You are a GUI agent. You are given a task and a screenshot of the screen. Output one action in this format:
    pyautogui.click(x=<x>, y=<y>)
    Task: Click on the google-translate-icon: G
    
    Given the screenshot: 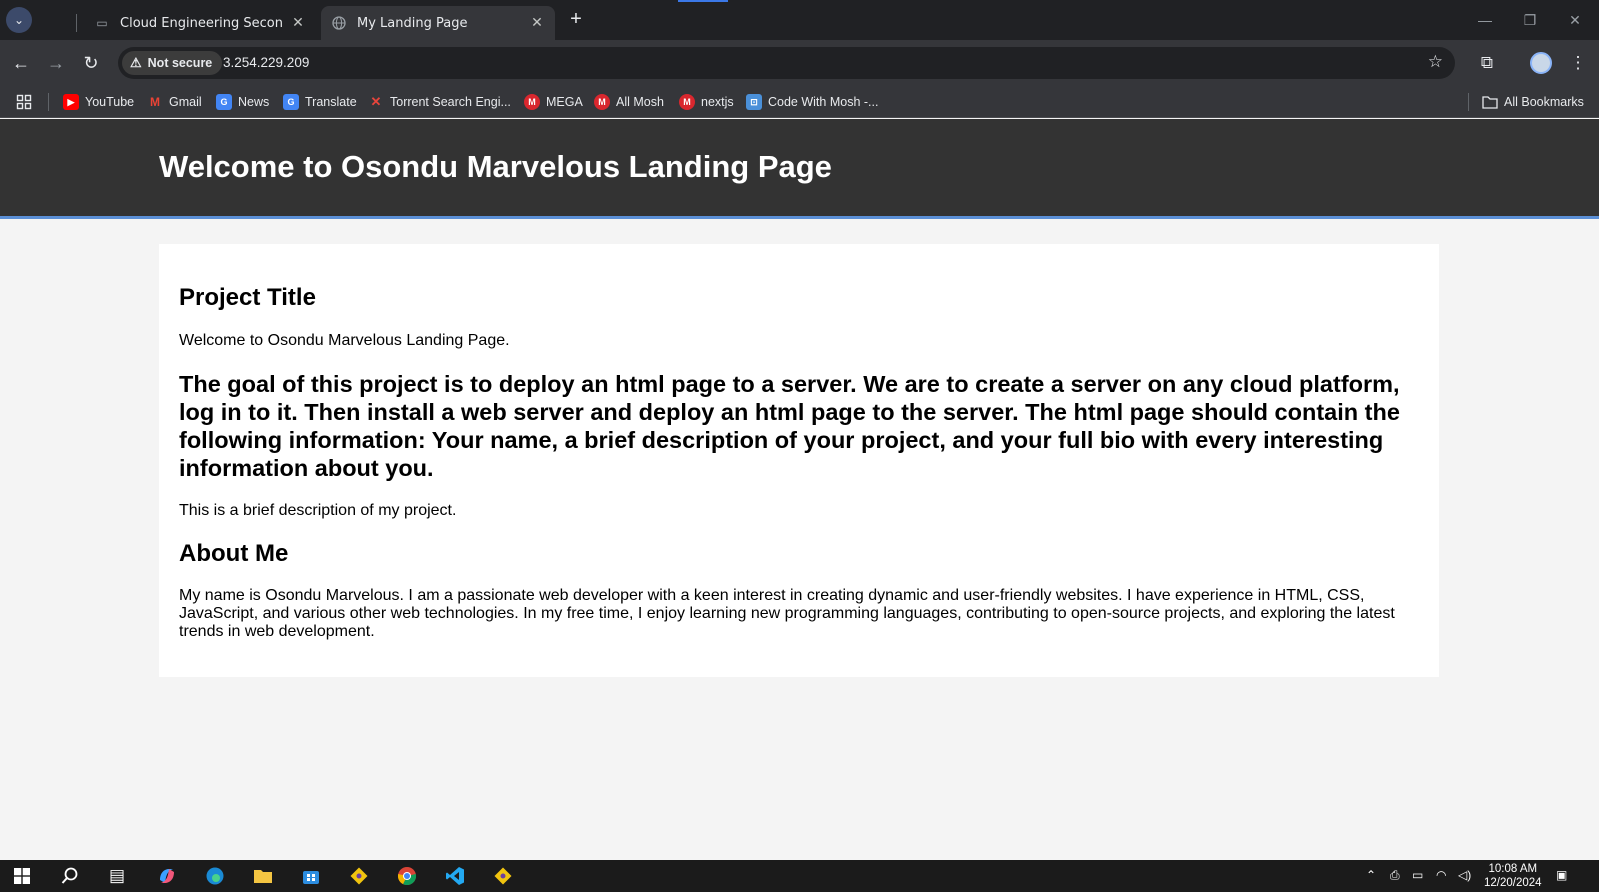 What is the action you would take?
    pyautogui.click(x=291, y=102)
    